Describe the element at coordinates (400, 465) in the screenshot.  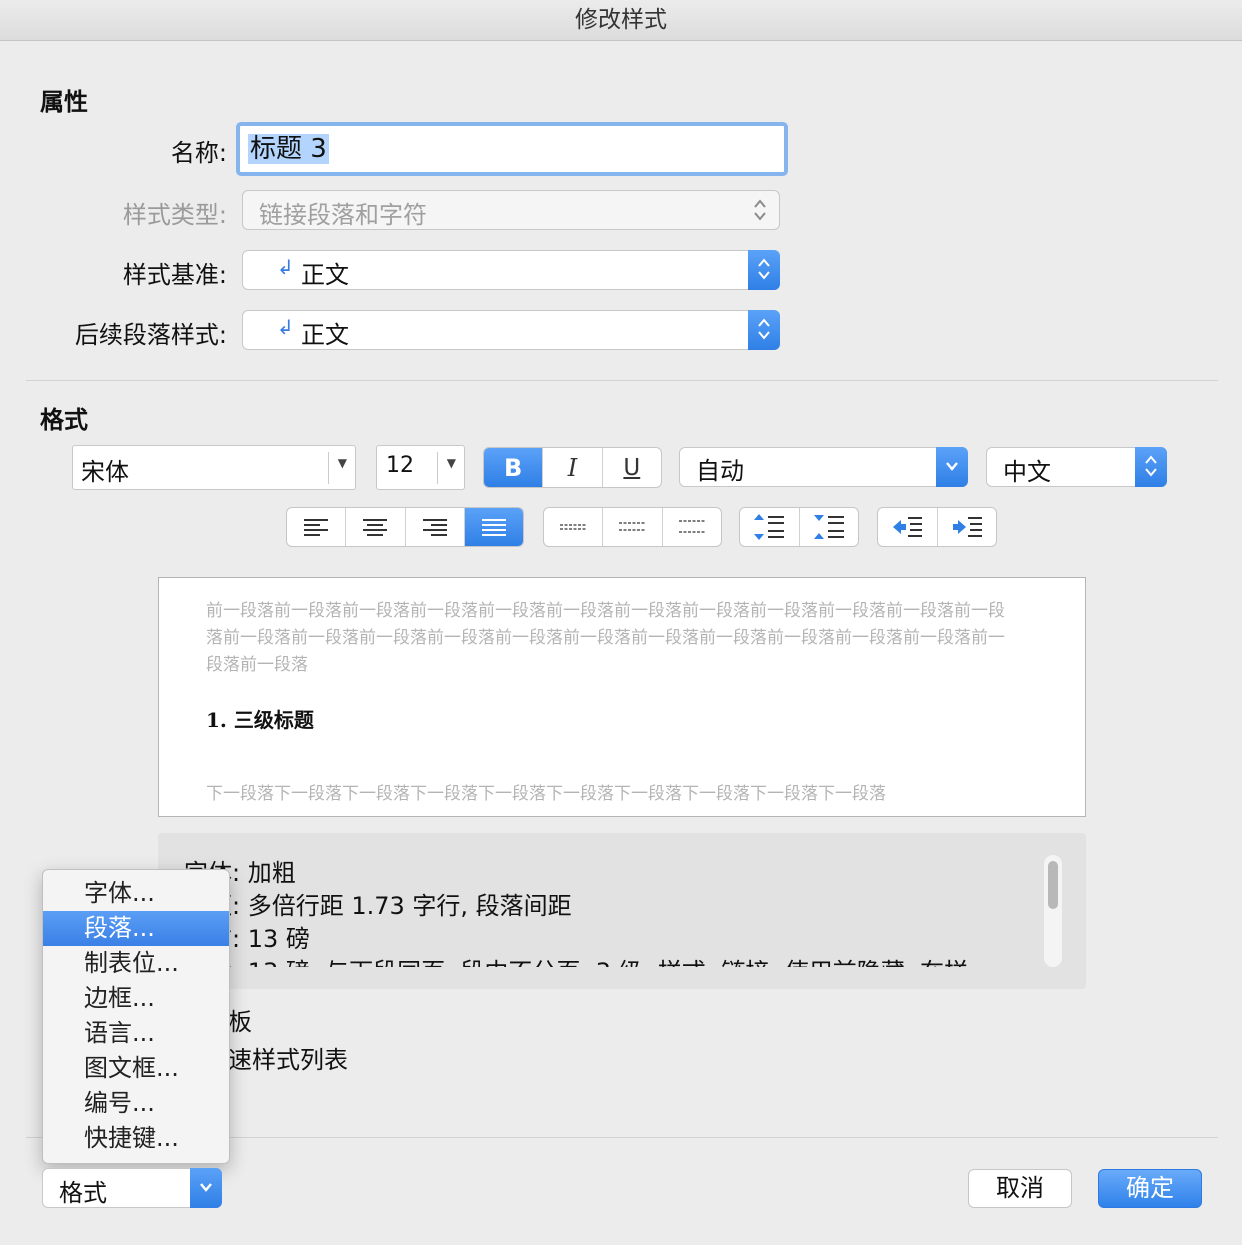
I see `font-size-value: 12` at that location.